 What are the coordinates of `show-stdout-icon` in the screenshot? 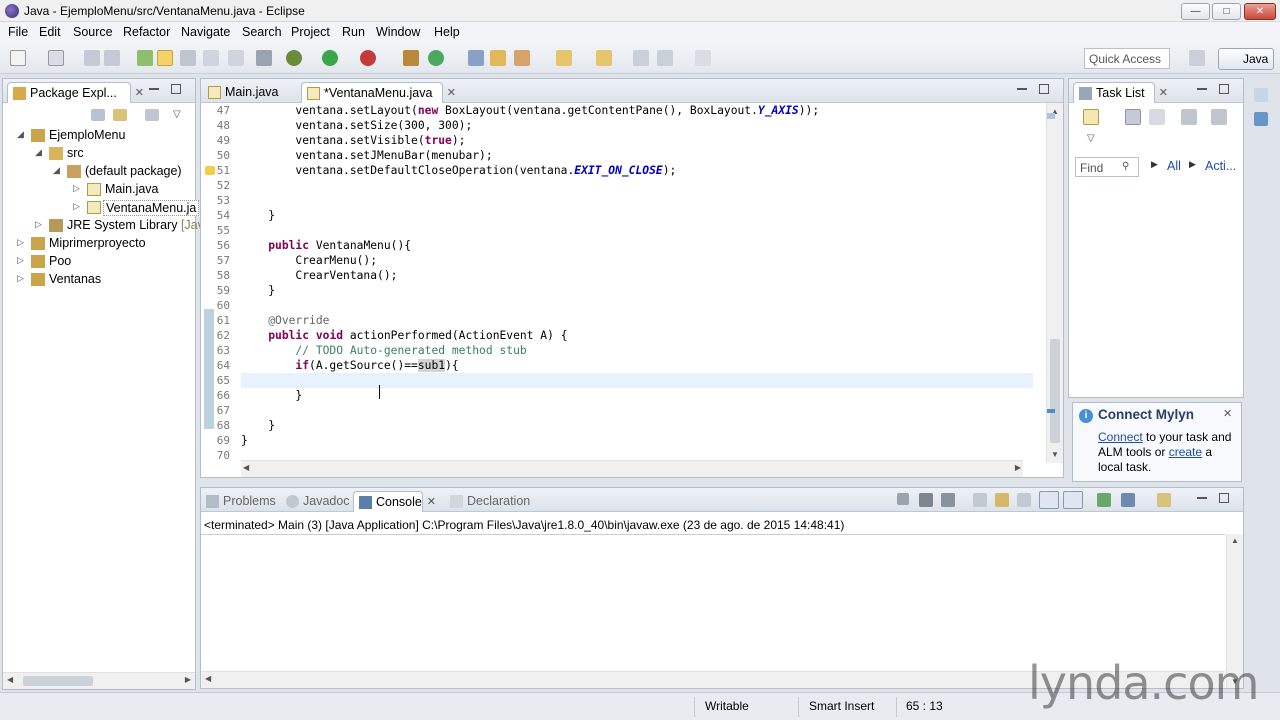 It's located at (1049, 500).